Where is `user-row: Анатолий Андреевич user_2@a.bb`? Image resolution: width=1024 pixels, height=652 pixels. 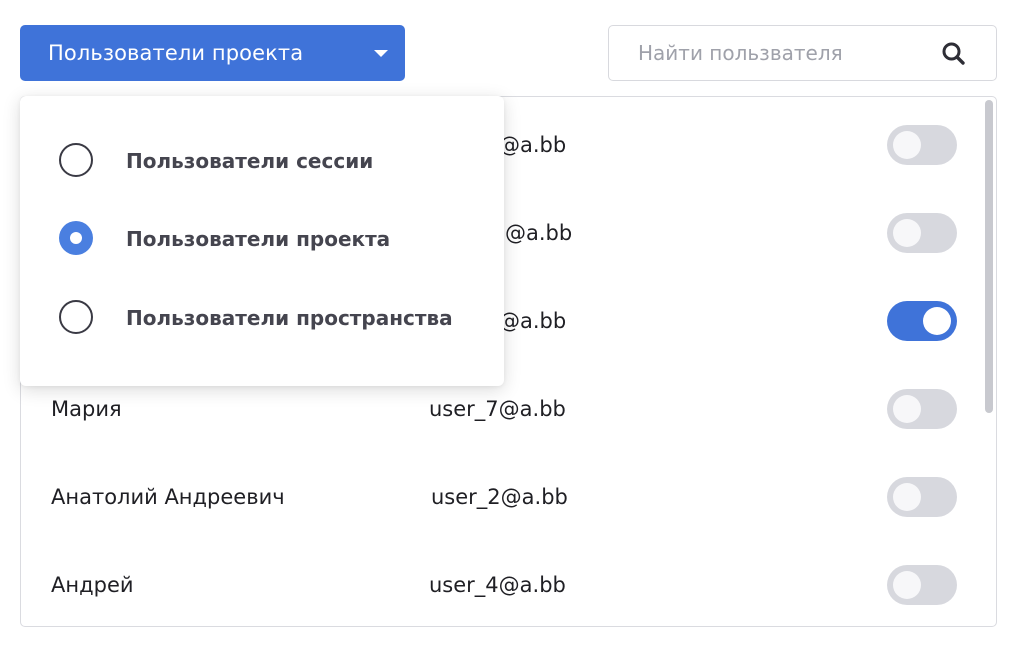
user-row: Анатолий Андреевич user_2@a.bb is located at coordinates (501, 497).